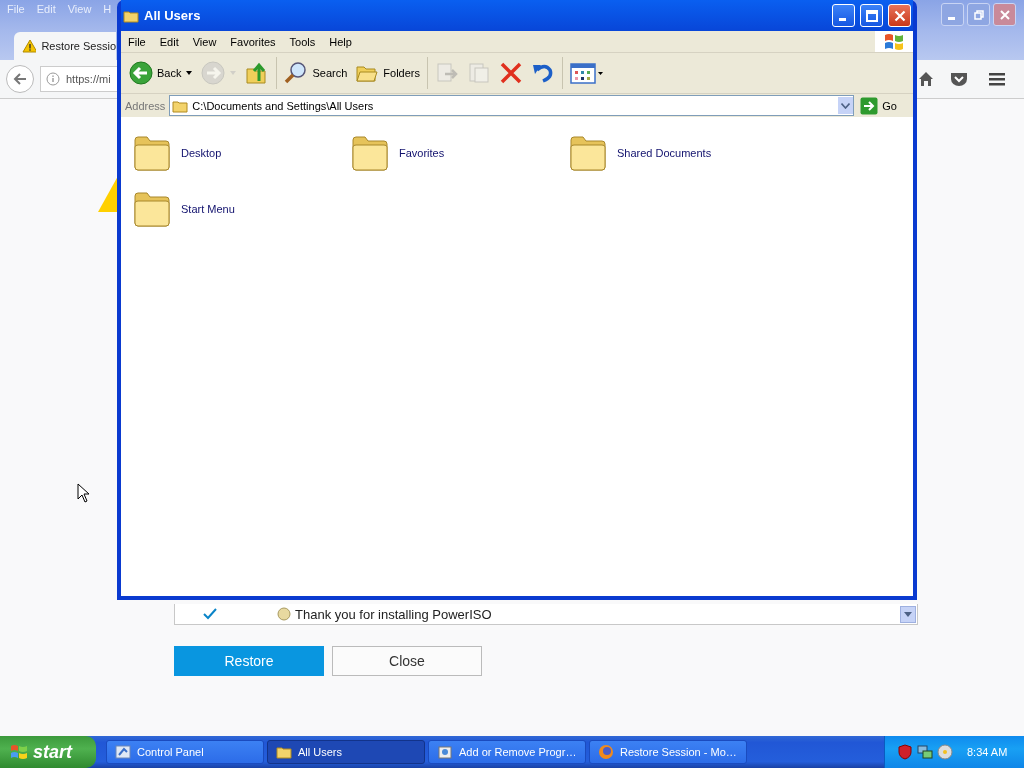 The height and width of the screenshot is (768, 1024). Describe the element at coordinates (123, 752) in the screenshot. I see `control-panel-icon` at that location.